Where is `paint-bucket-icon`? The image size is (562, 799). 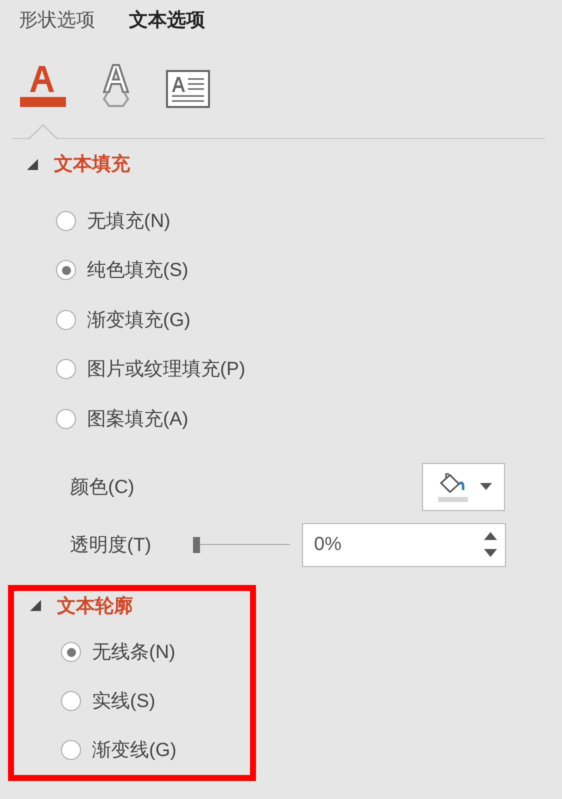
paint-bucket-icon is located at coordinates (453, 487).